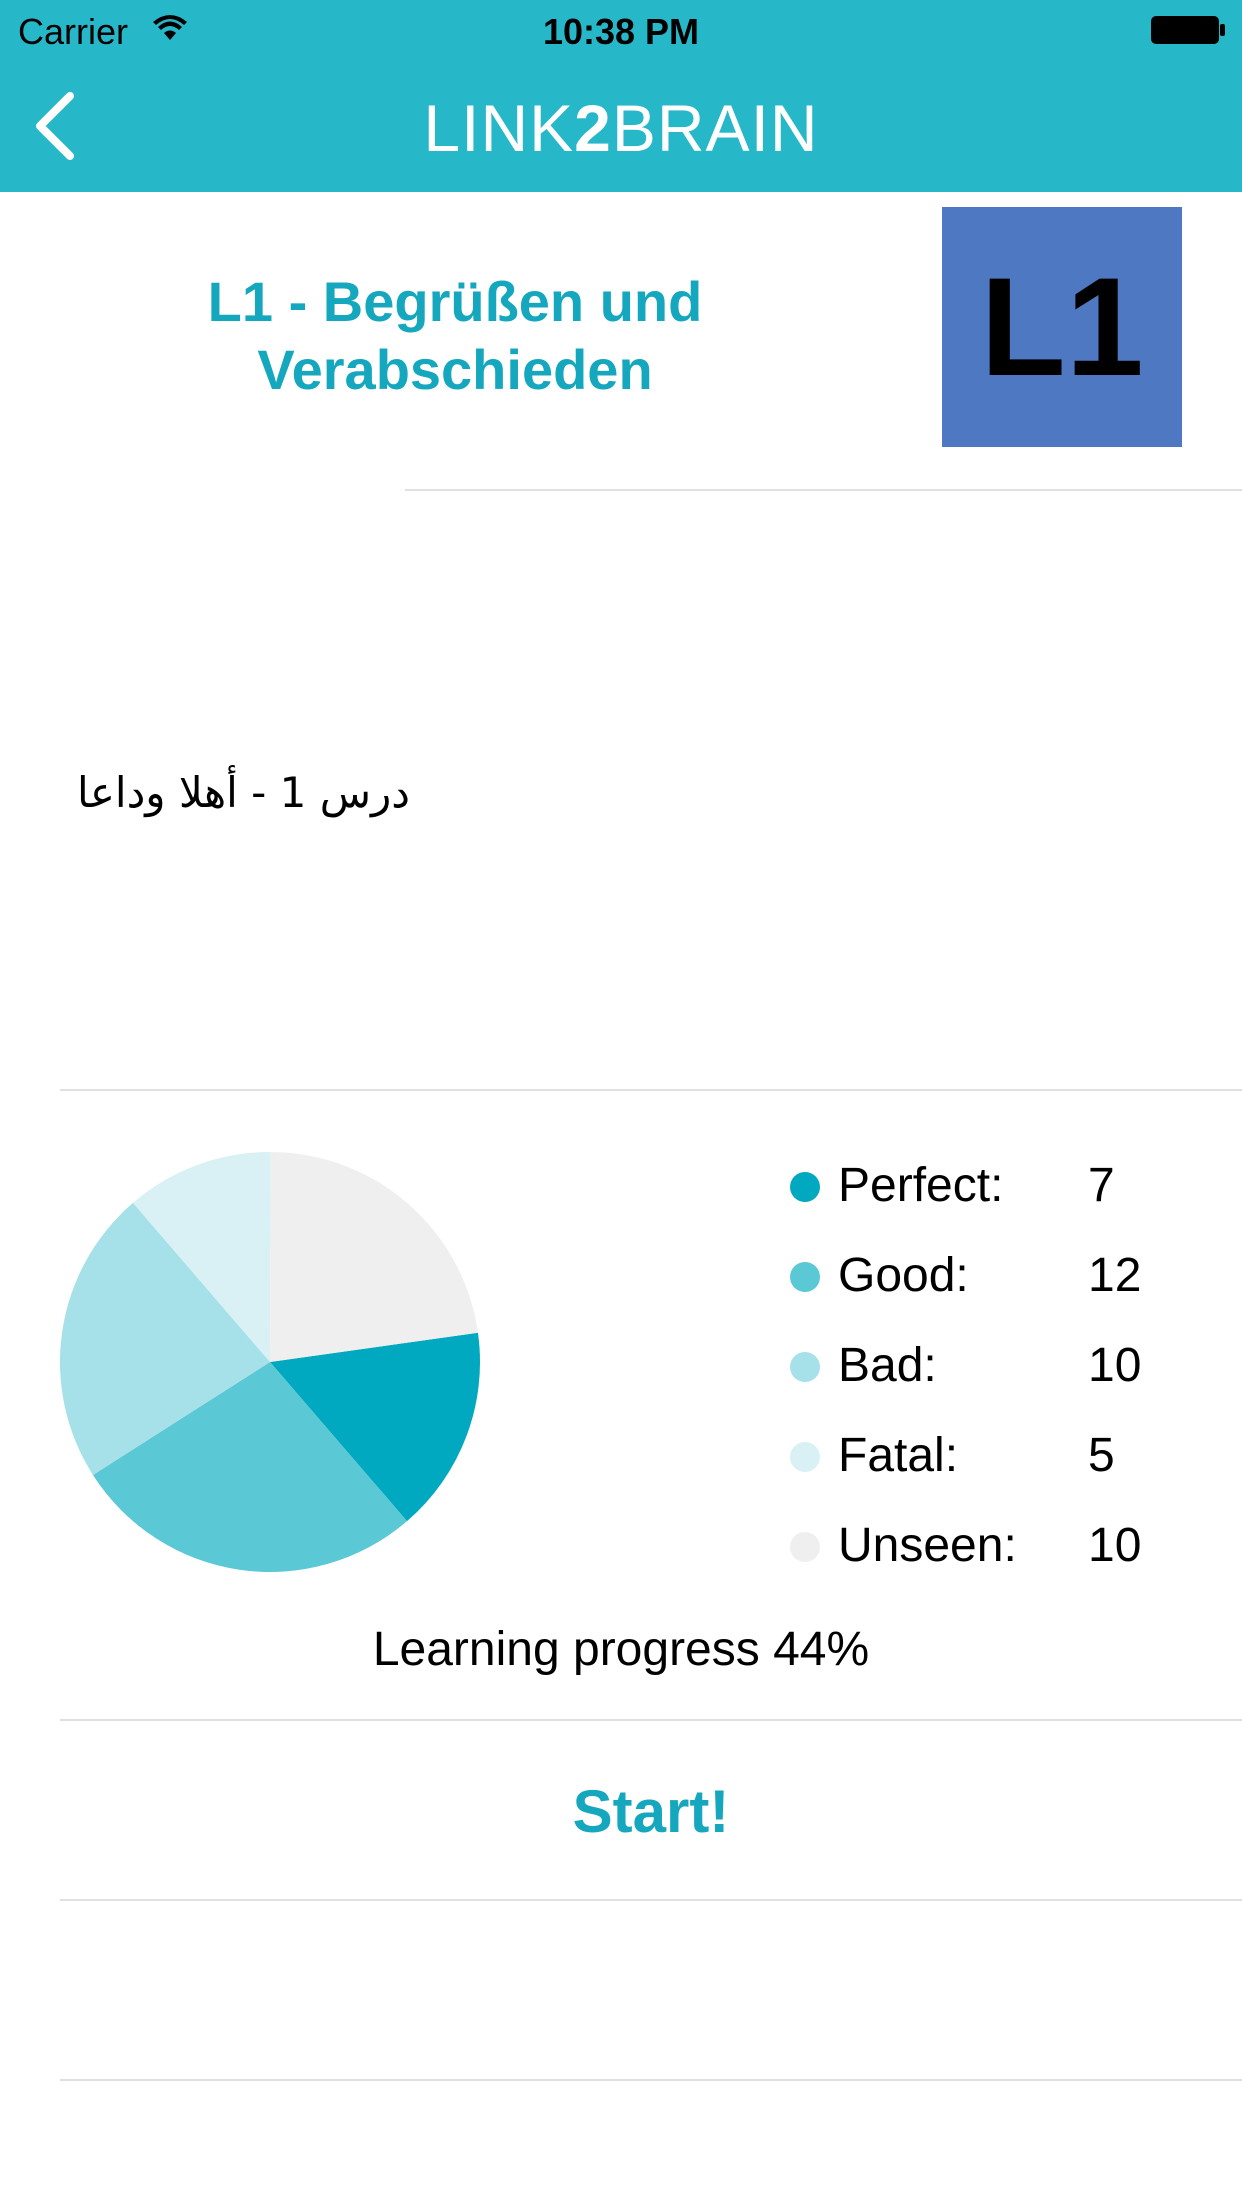 The image size is (1242, 2208). Describe the element at coordinates (455, 301) in the screenshot. I see `lesson-title-line1: L1 - Begrüßen und` at that location.